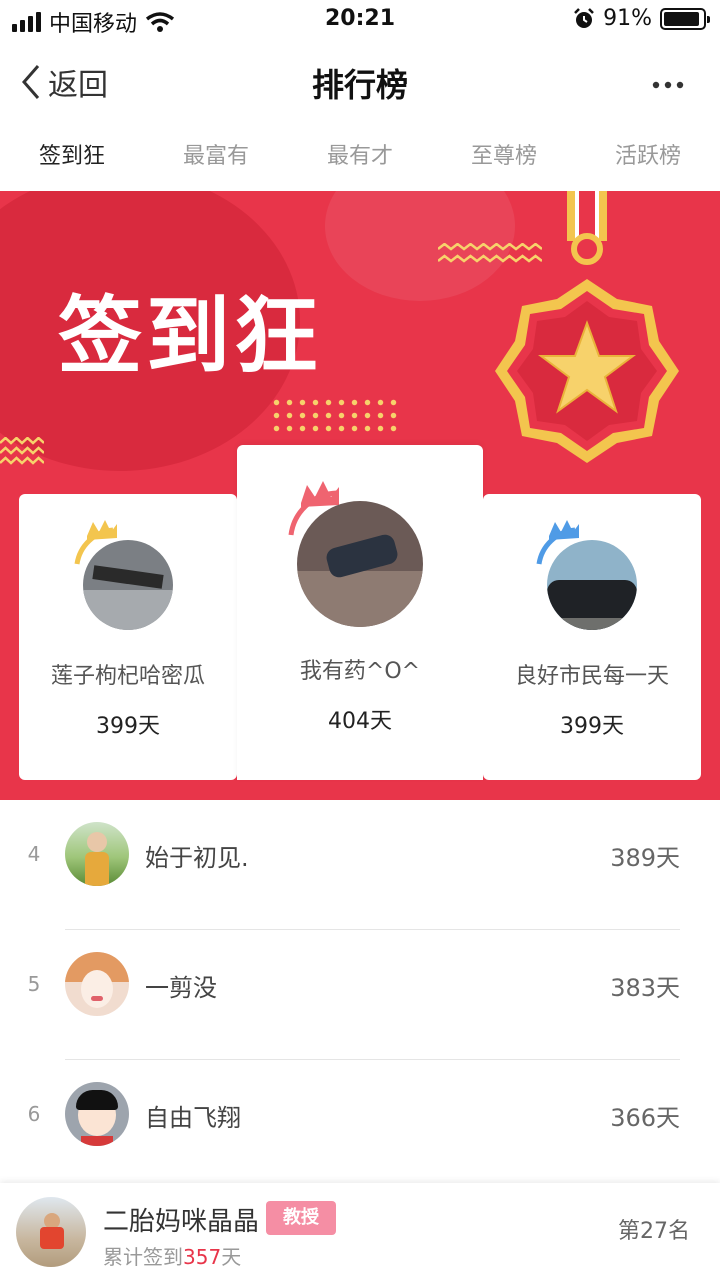 This screenshot has width=720, height=1280. What do you see at coordinates (22, 451) in the screenshot?
I see `zigzag-decor-left-icon` at bounding box center [22, 451].